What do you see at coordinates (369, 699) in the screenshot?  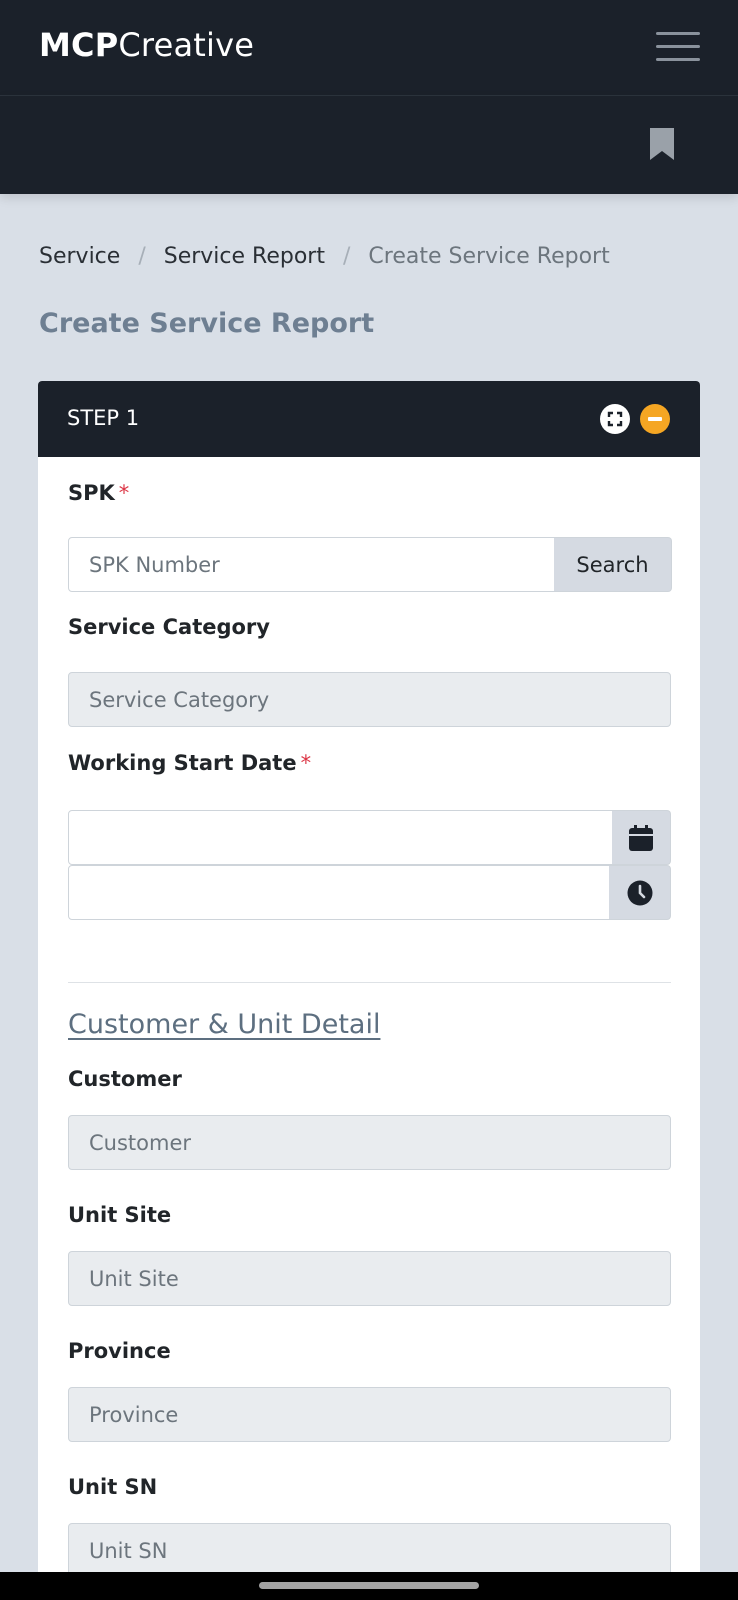 I see `service-category-field` at bounding box center [369, 699].